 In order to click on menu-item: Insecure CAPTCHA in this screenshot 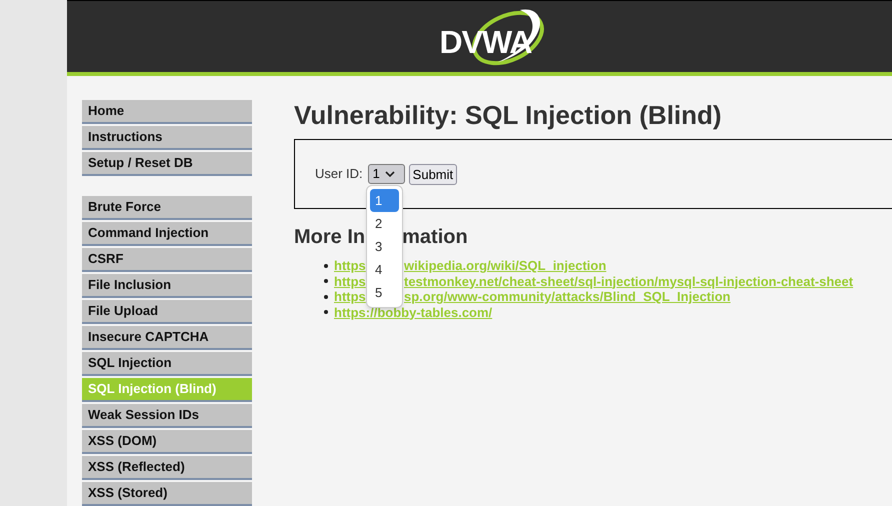, I will do `click(167, 338)`.